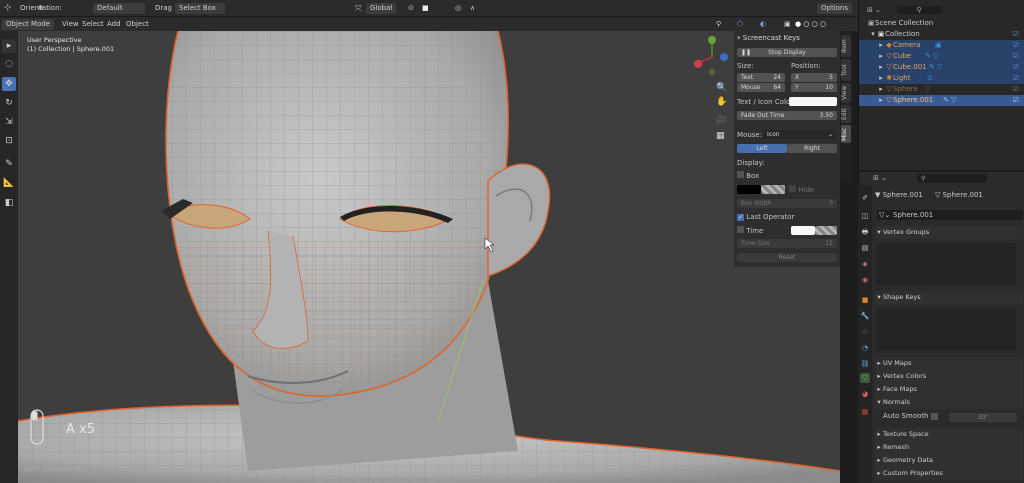 The image size is (1024, 483). What do you see at coordinates (787, 52) in the screenshot?
I see `stop-display-button: ❚❚ Stop Display` at bounding box center [787, 52].